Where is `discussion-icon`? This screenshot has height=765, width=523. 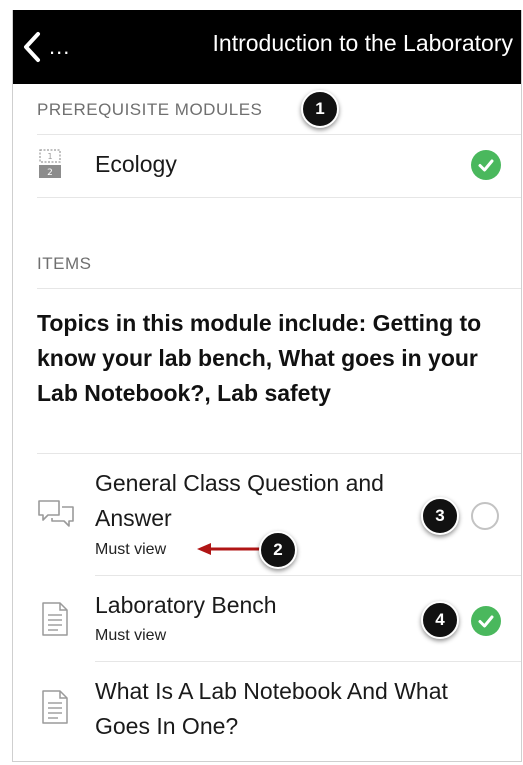 discussion-icon is located at coordinates (56, 516).